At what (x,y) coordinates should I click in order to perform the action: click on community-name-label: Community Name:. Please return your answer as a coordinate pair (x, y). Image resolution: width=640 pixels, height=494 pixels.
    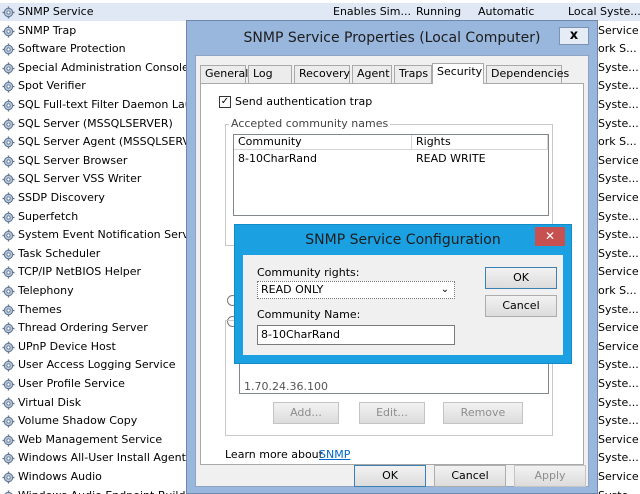
    Looking at the image, I should click on (309, 314).